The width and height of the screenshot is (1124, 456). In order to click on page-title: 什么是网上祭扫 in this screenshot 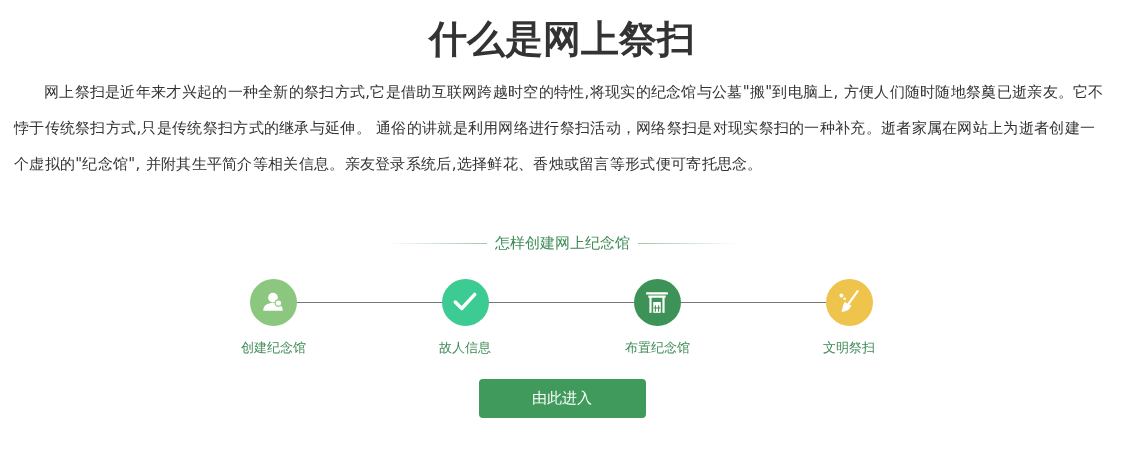, I will do `click(562, 39)`.